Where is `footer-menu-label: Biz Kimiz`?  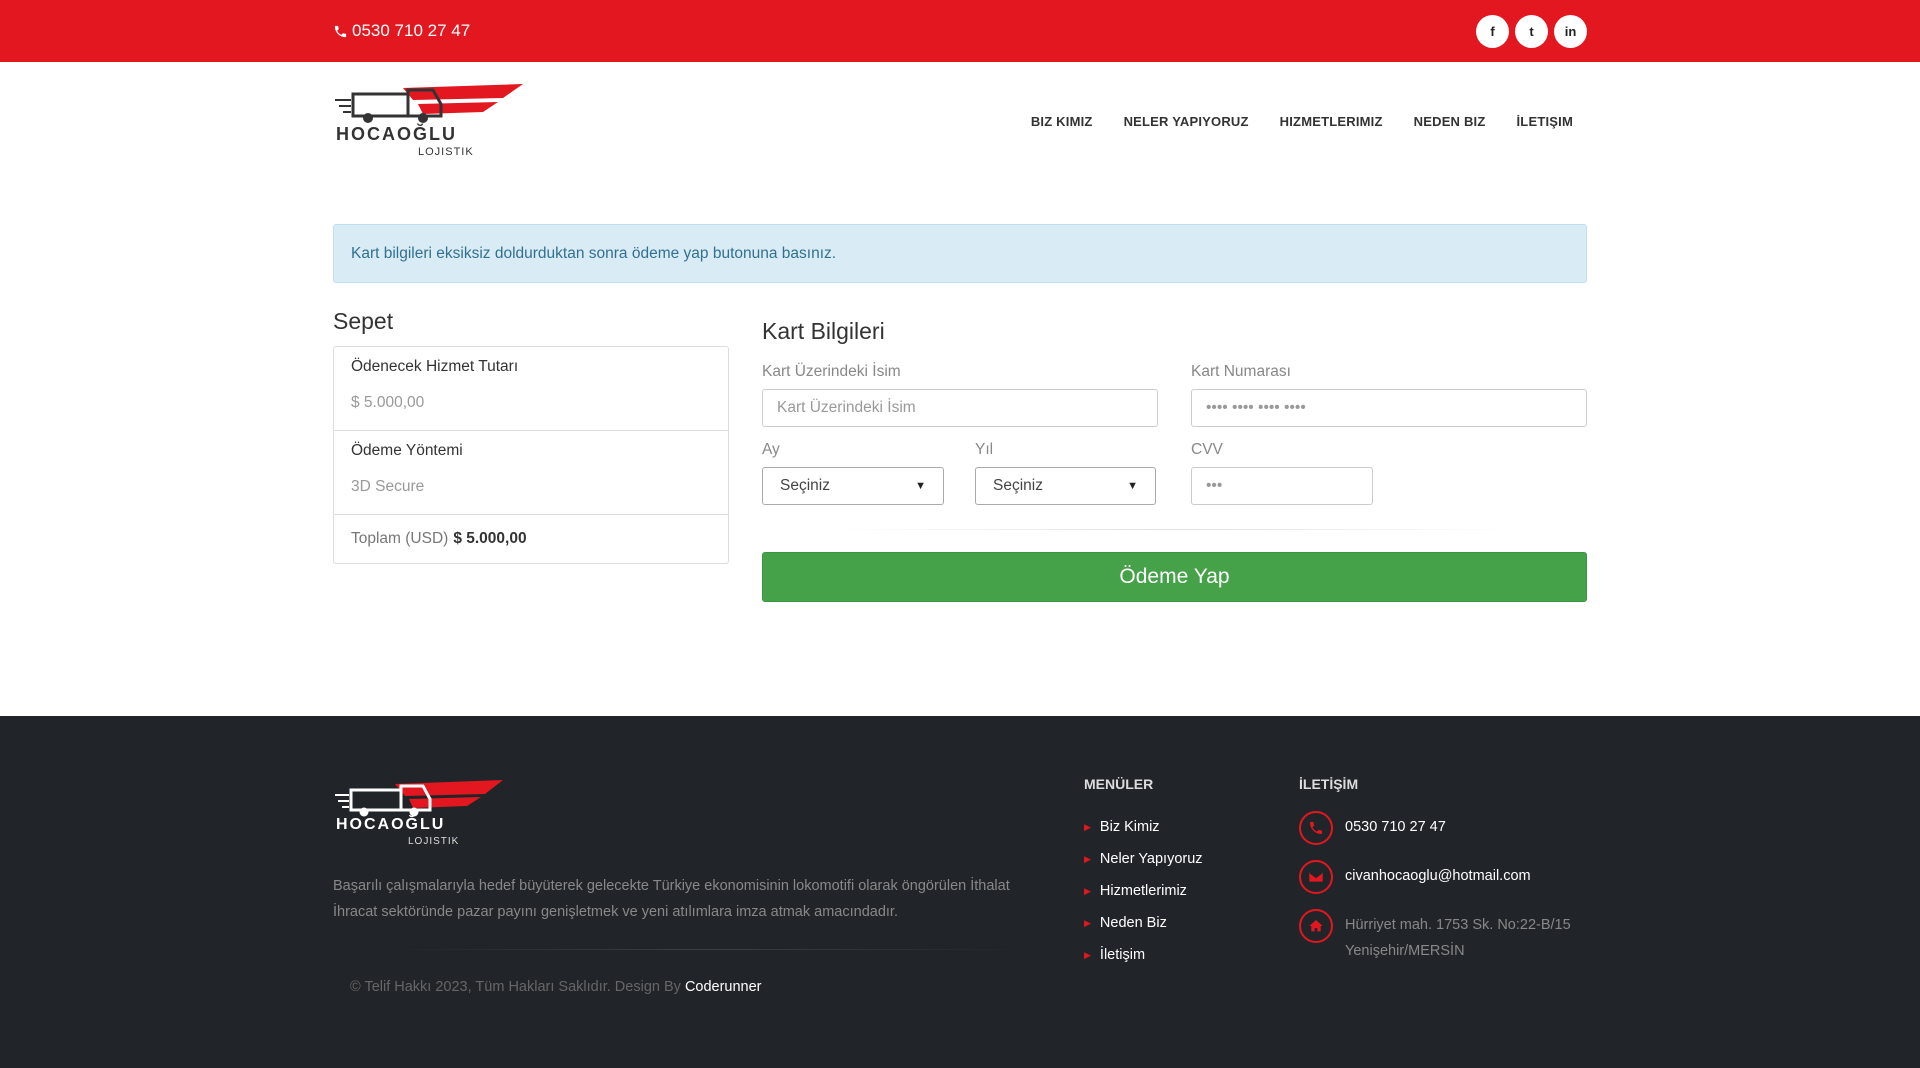 footer-menu-label: Biz Kimiz is located at coordinates (1129, 827).